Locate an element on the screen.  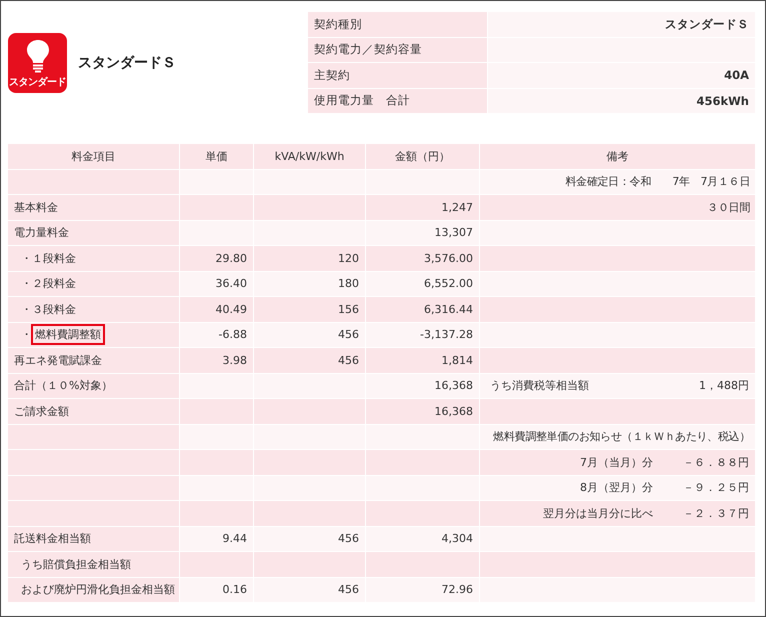
table-cell: 1,247 is located at coordinates (422, 207).